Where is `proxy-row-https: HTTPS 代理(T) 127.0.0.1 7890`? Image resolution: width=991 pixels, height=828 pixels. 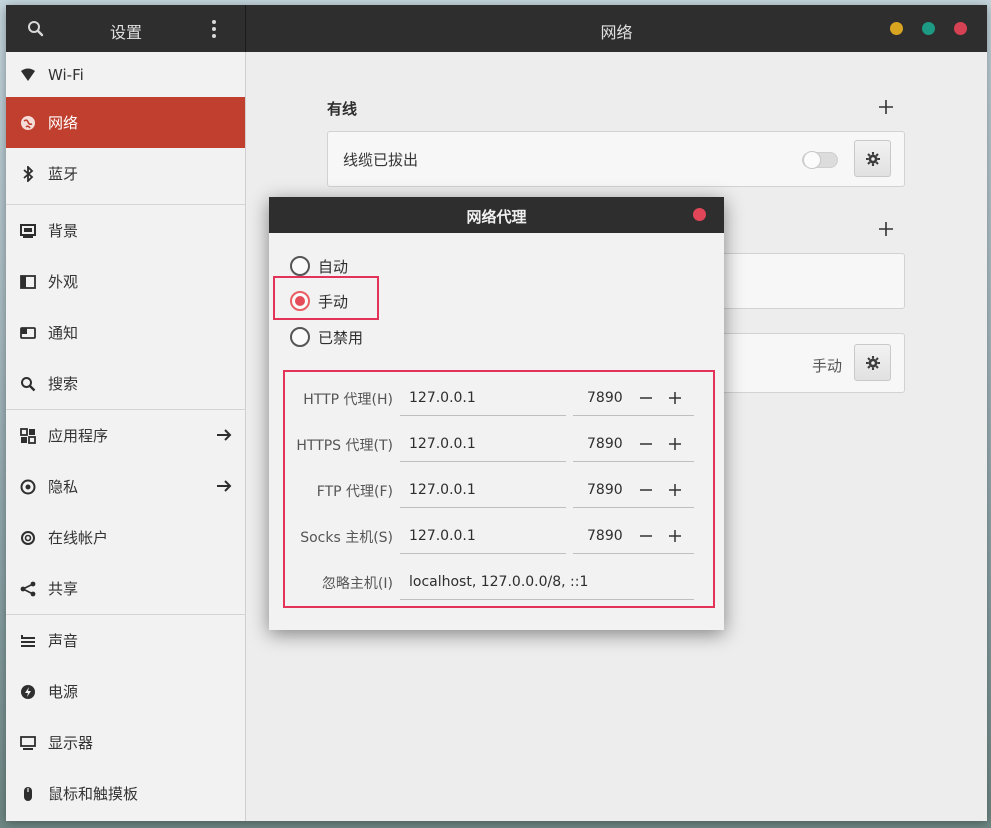 proxy-row-https: HTTPS 代理(T) 127.0.0.1 7890 is located at coordinates (496, 444).